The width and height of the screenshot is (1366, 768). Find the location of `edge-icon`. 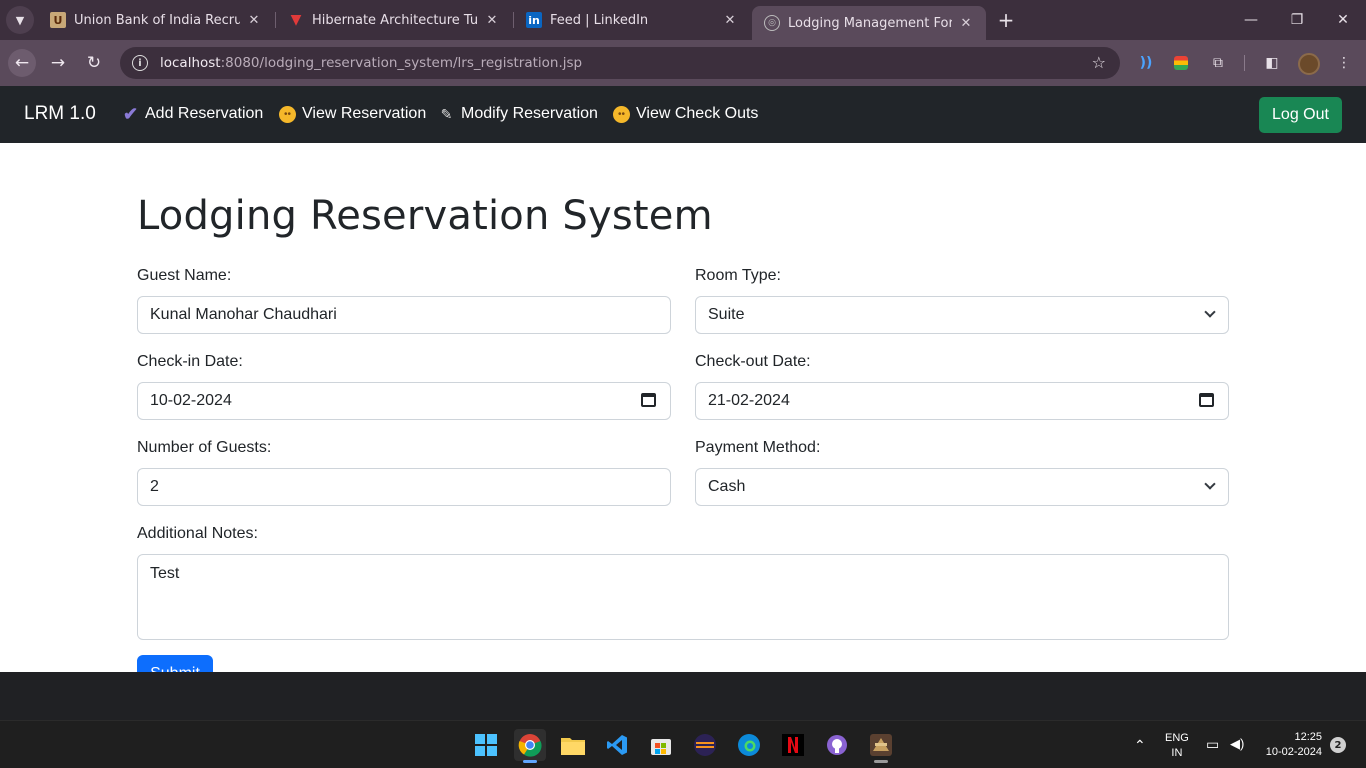

edge-icon is located at coordinates (749, 745).